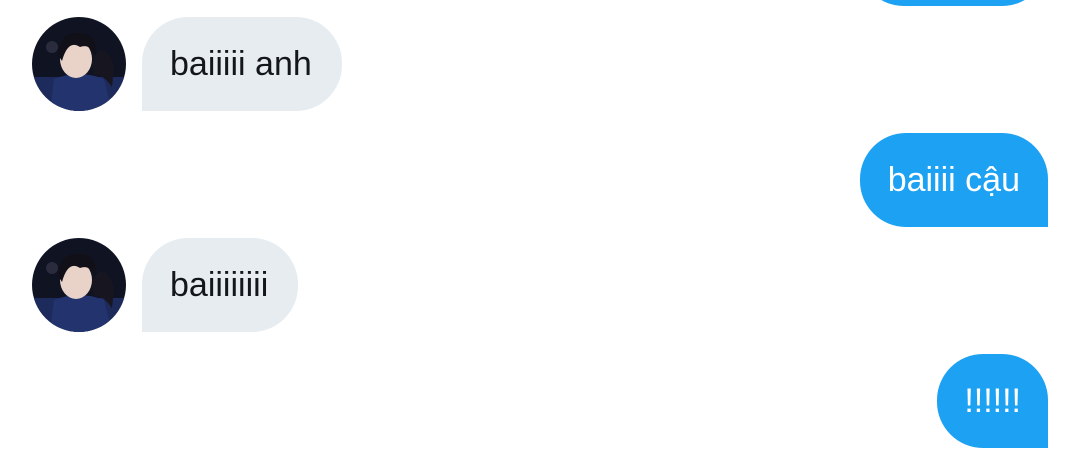 This screenshot has height=474, width=1080. I want to click on outgoing-message-bubble: baiiii cậu, so click(953, 180).